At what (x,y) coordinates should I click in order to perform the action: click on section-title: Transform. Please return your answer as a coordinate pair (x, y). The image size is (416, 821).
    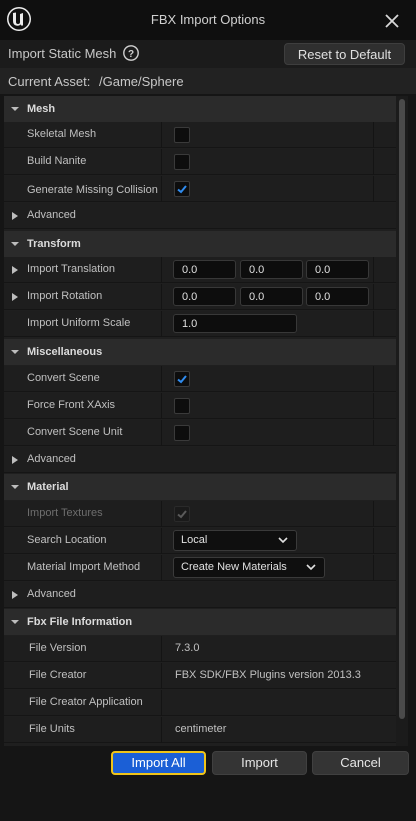
    Looking at the image, I should click on (54, 244).